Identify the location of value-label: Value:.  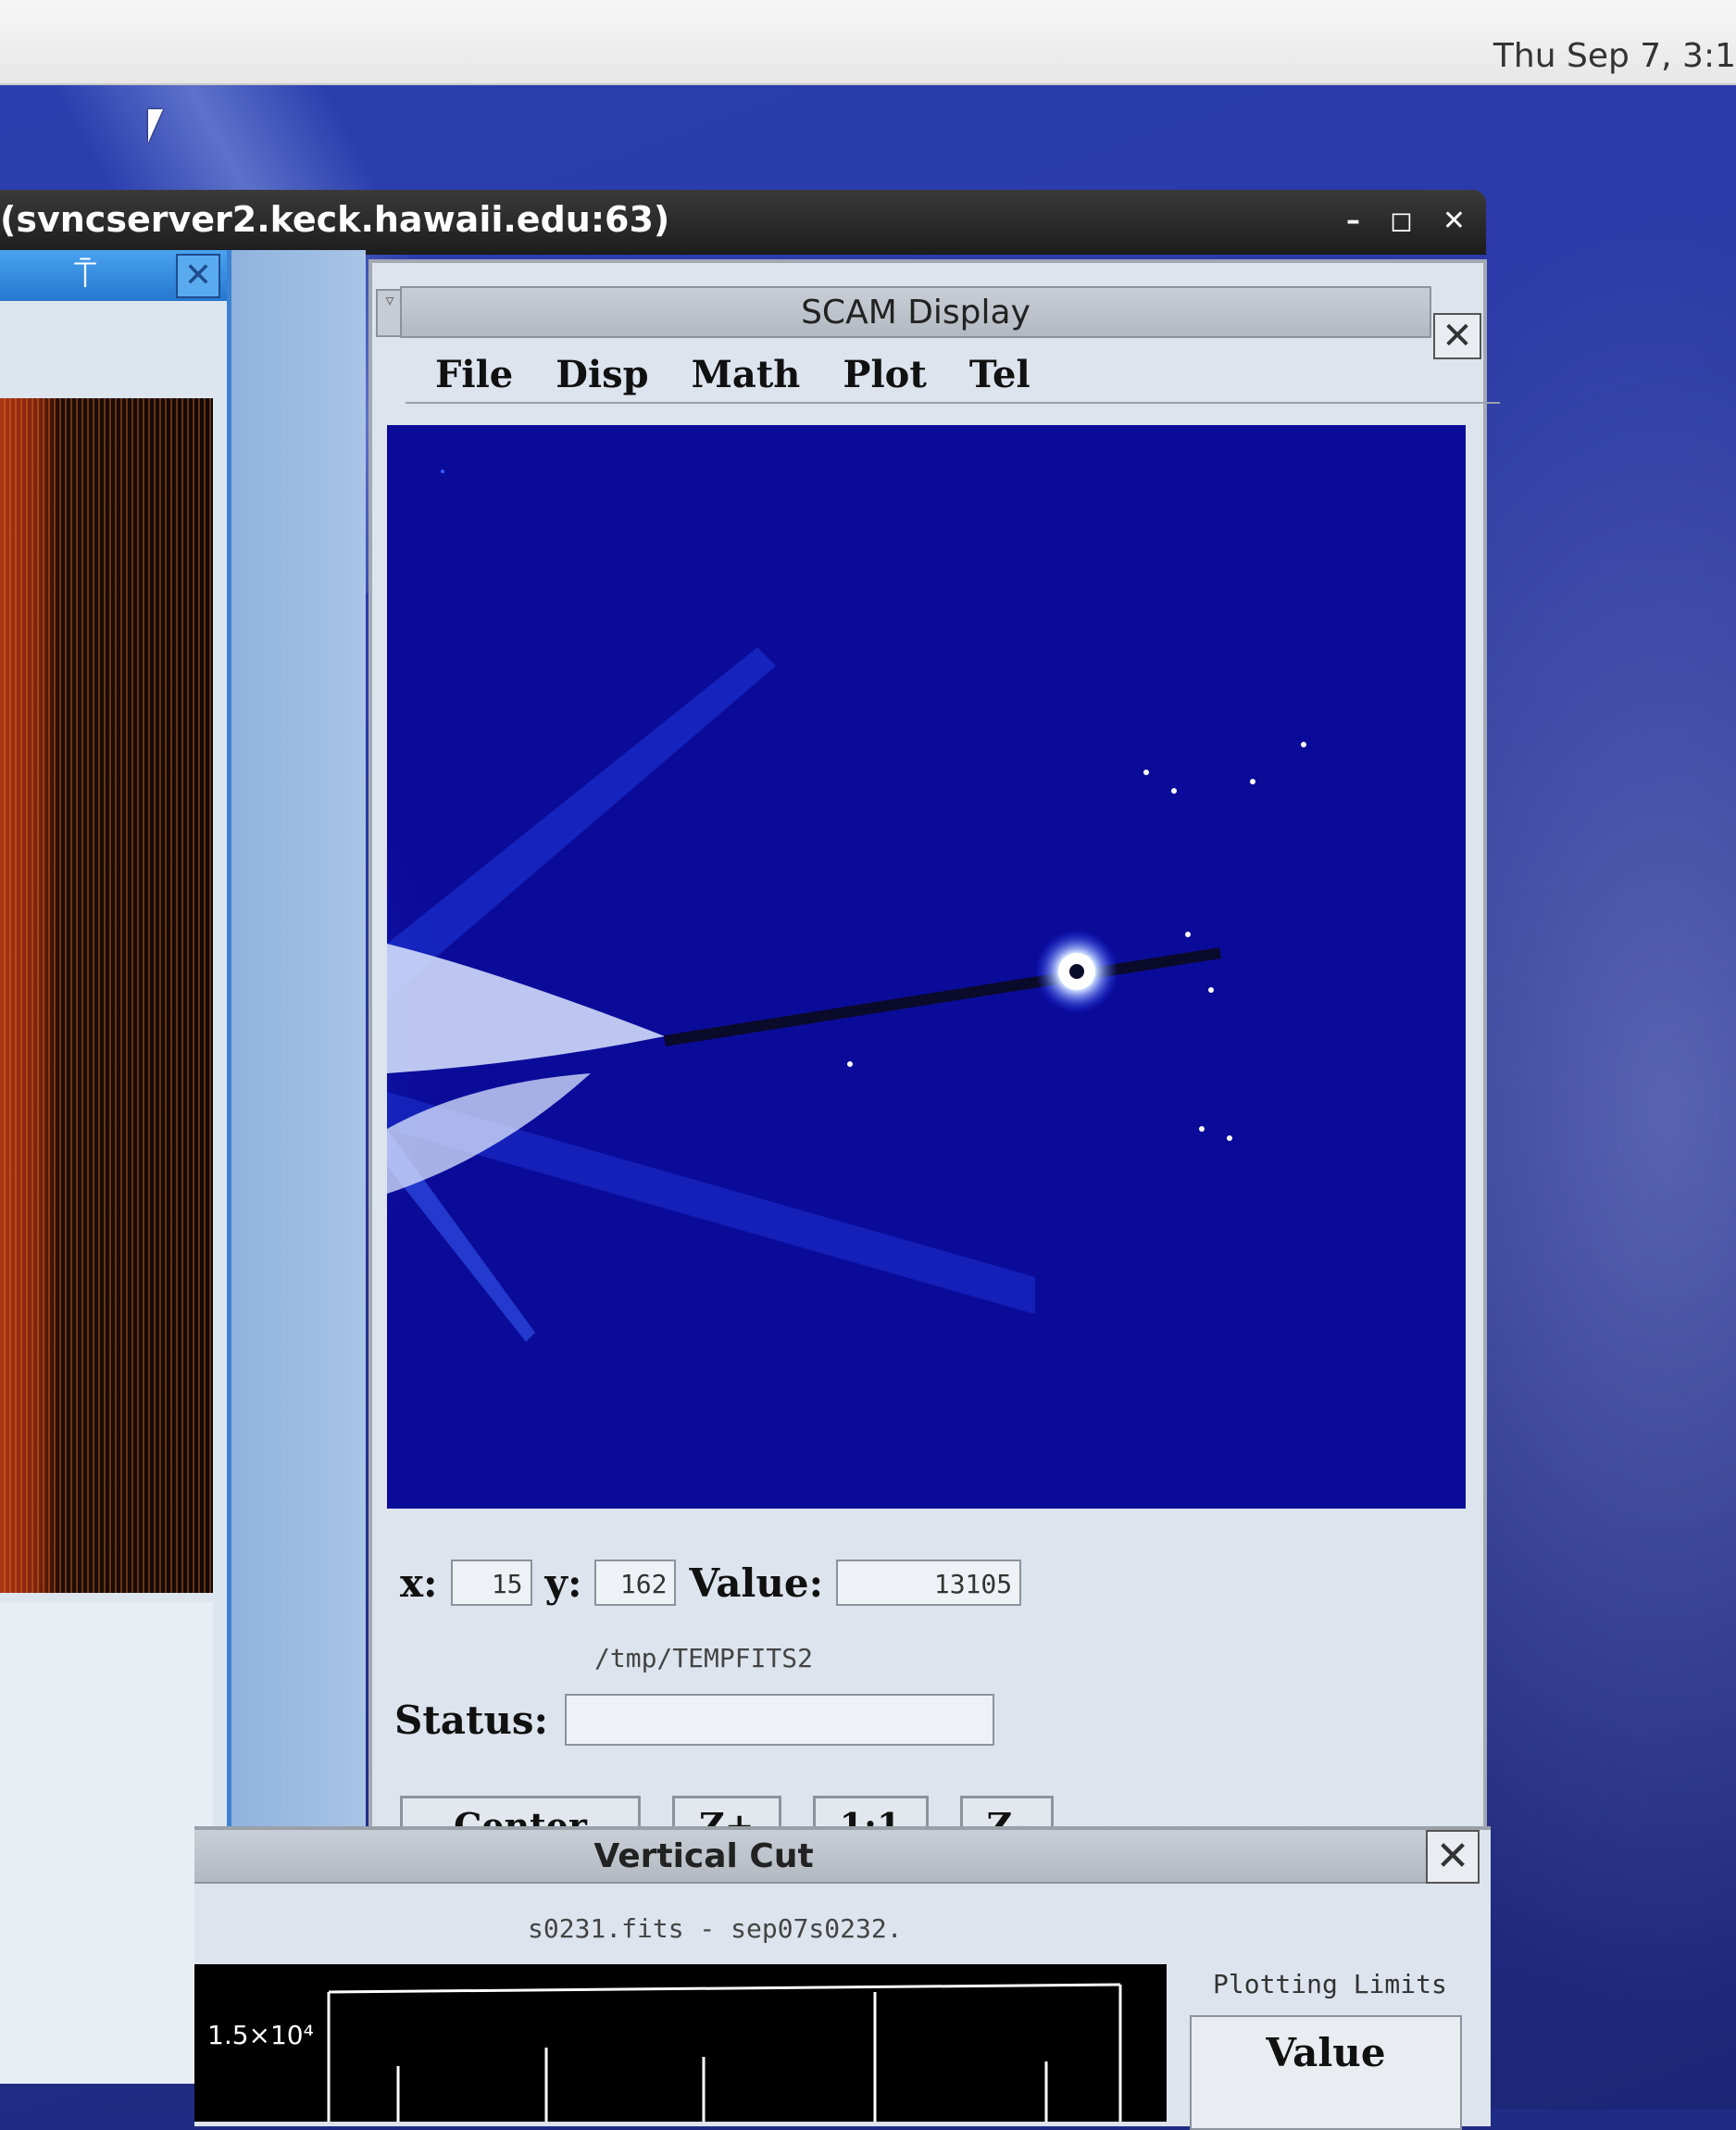
(756, 1583).